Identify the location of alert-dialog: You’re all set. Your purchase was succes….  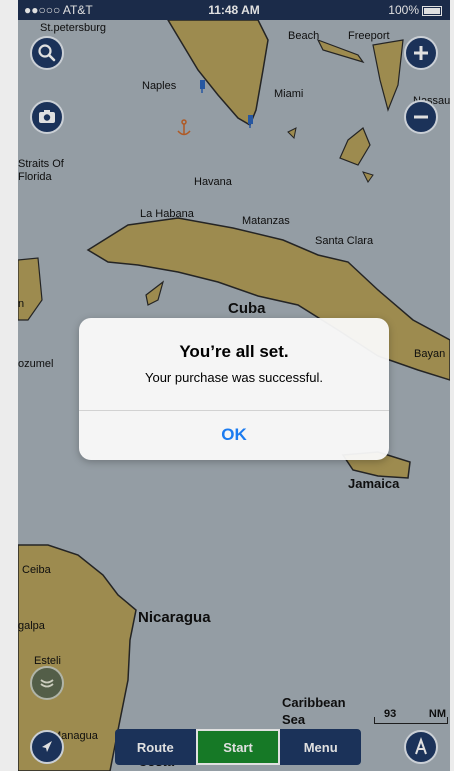
(234, 389).